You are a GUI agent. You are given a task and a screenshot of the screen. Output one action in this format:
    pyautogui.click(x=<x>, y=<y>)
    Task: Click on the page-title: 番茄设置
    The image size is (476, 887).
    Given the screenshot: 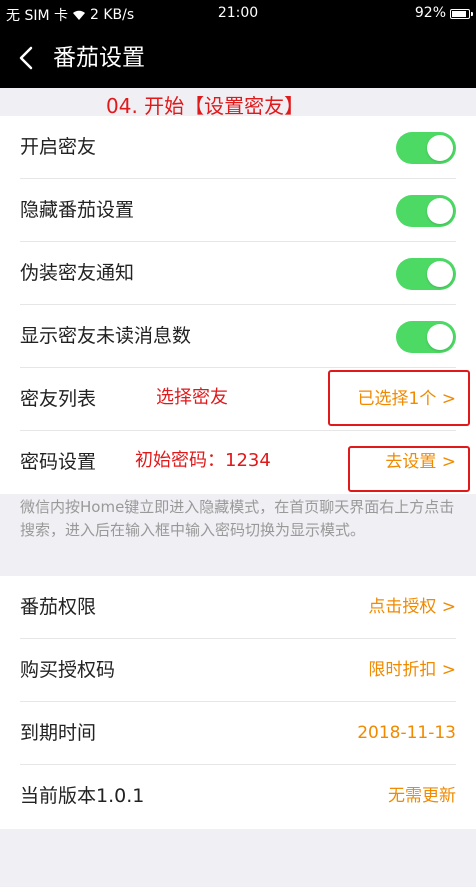 What is the action you would take?
    pyautogui.click(x=99, y=58)
    